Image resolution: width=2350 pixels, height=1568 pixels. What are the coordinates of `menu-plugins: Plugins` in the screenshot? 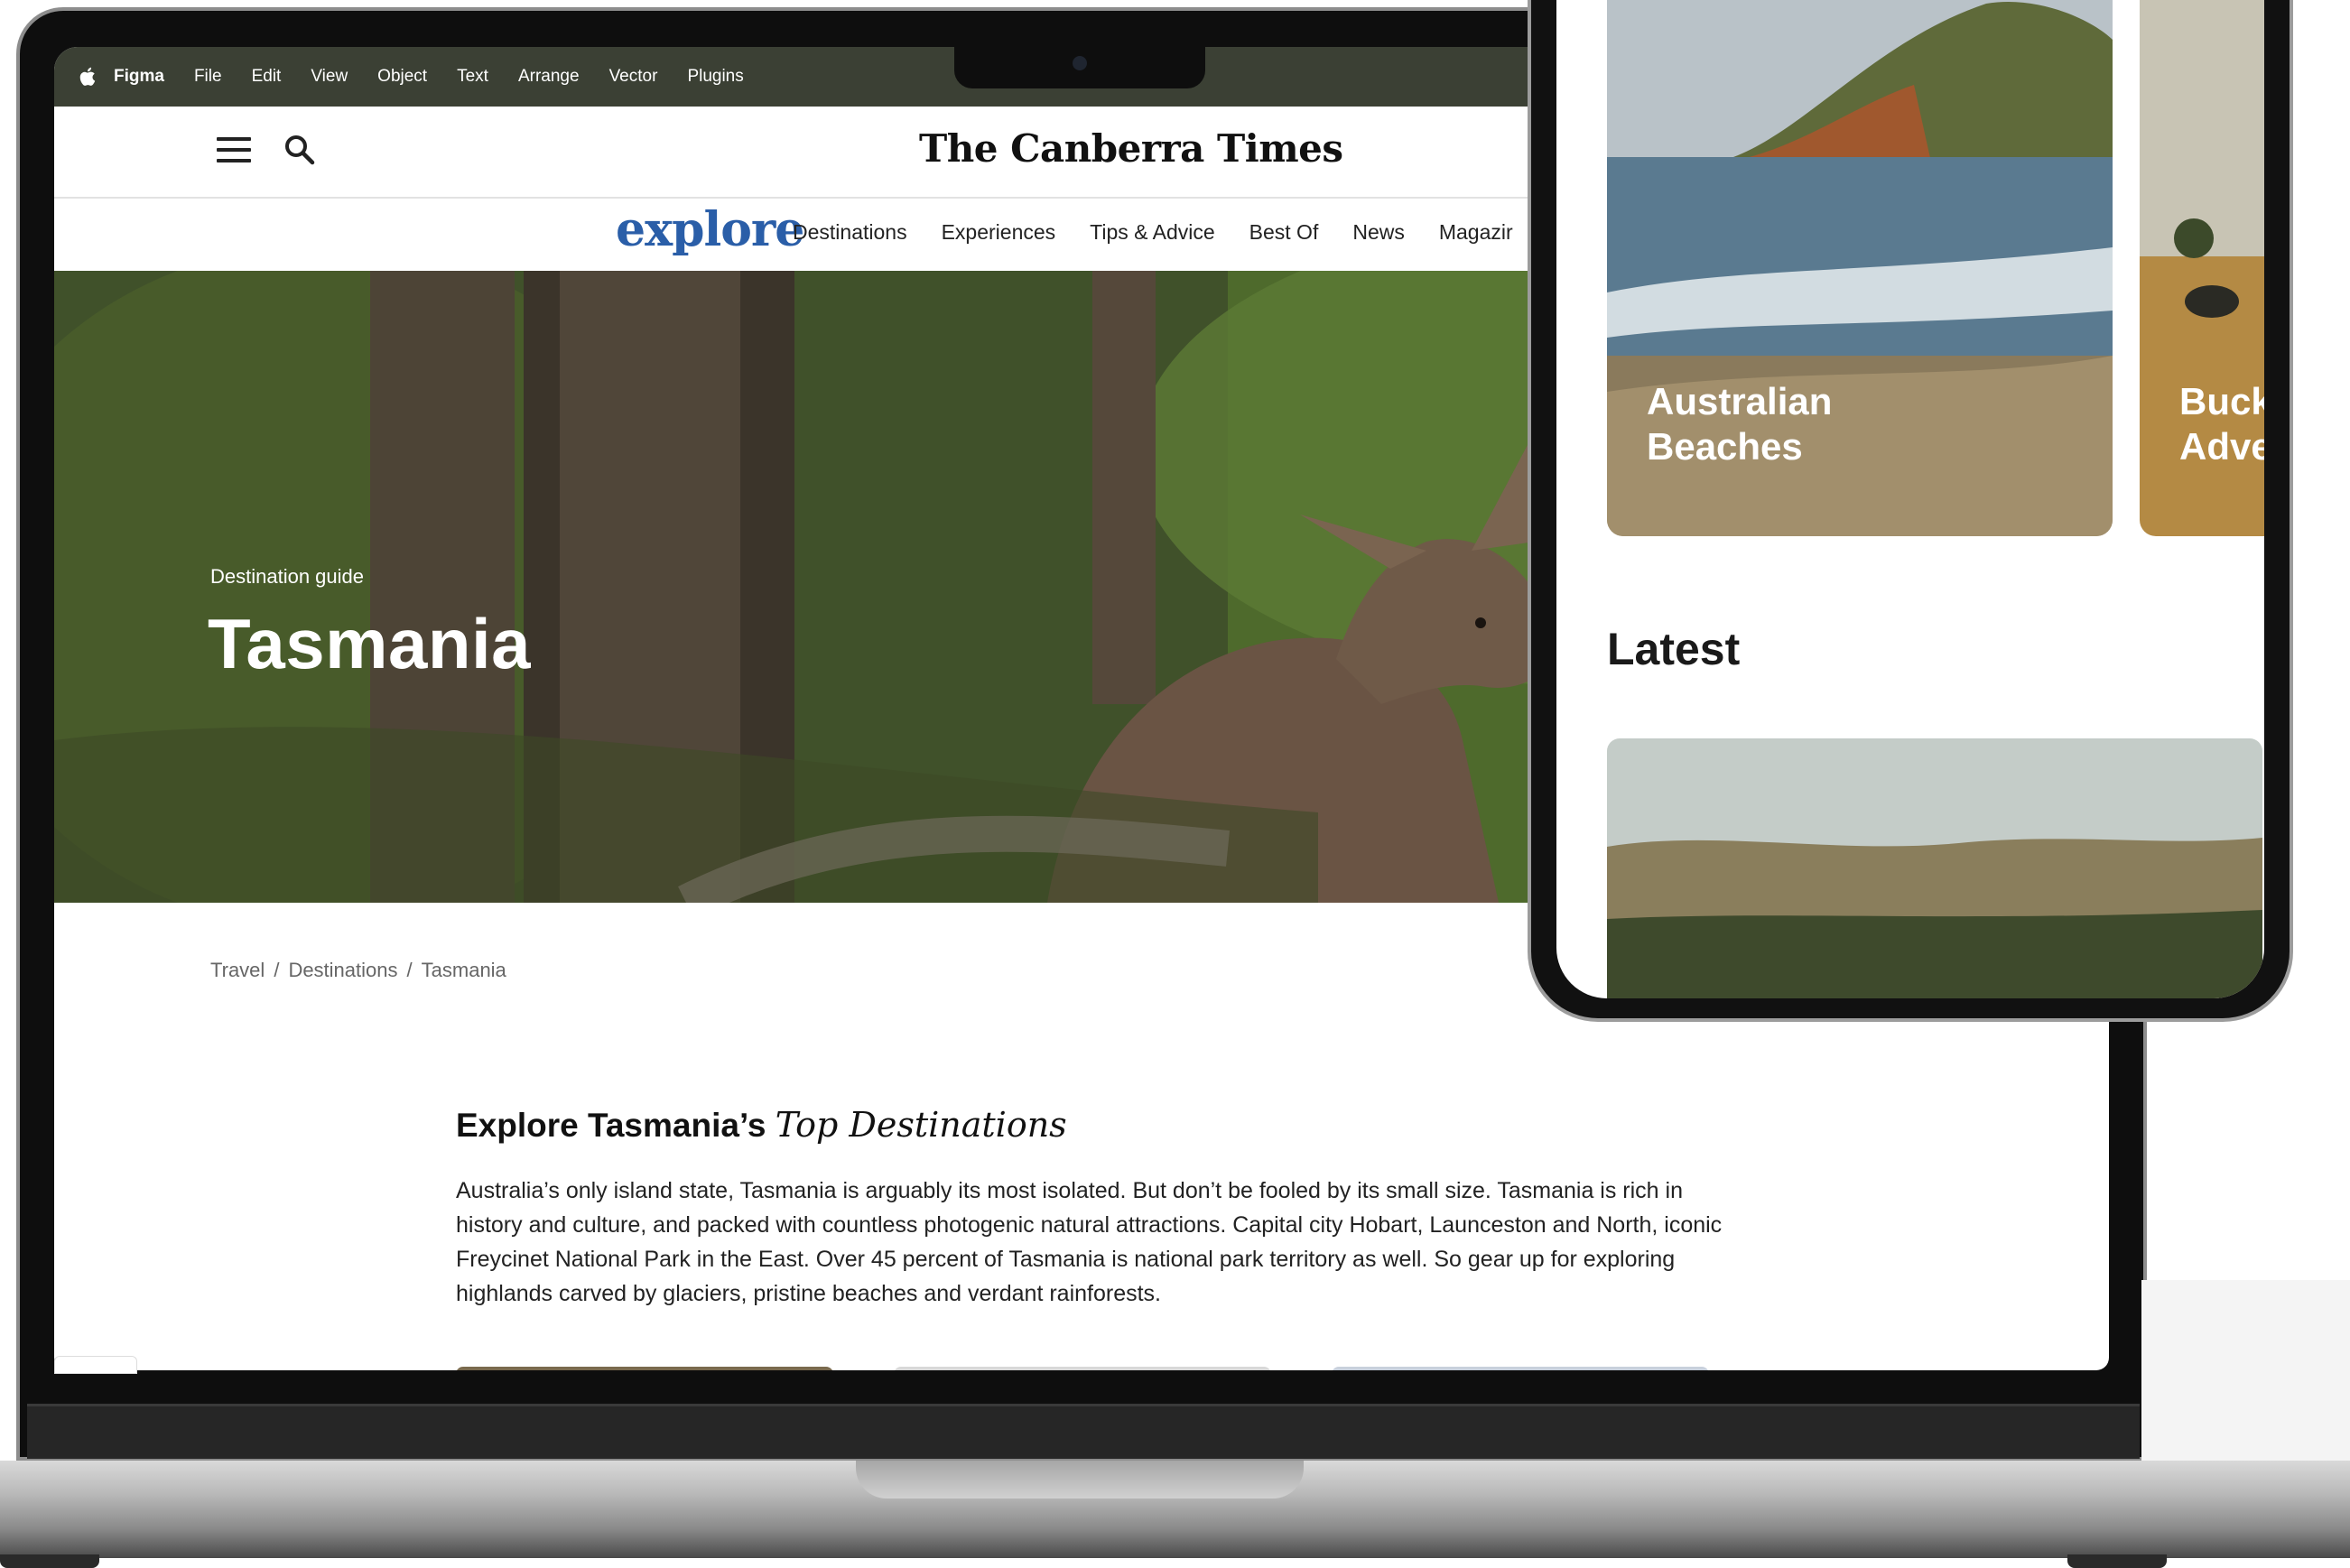 It's located at (715, 77).